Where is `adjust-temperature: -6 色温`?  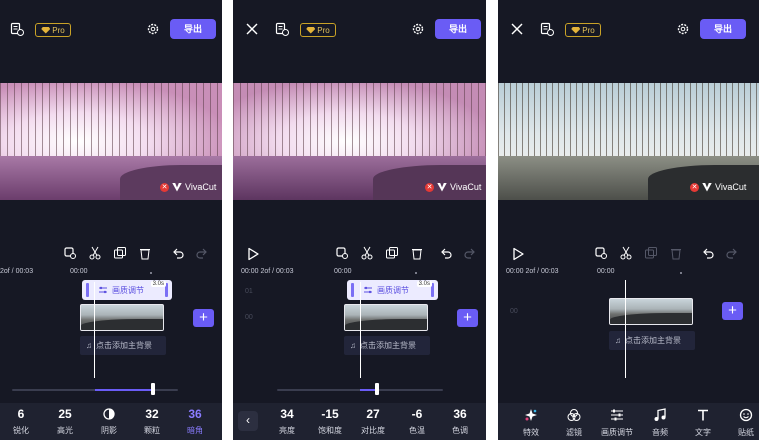
adjust-temperature: -6 色温 is located at coordinates (417, 421).